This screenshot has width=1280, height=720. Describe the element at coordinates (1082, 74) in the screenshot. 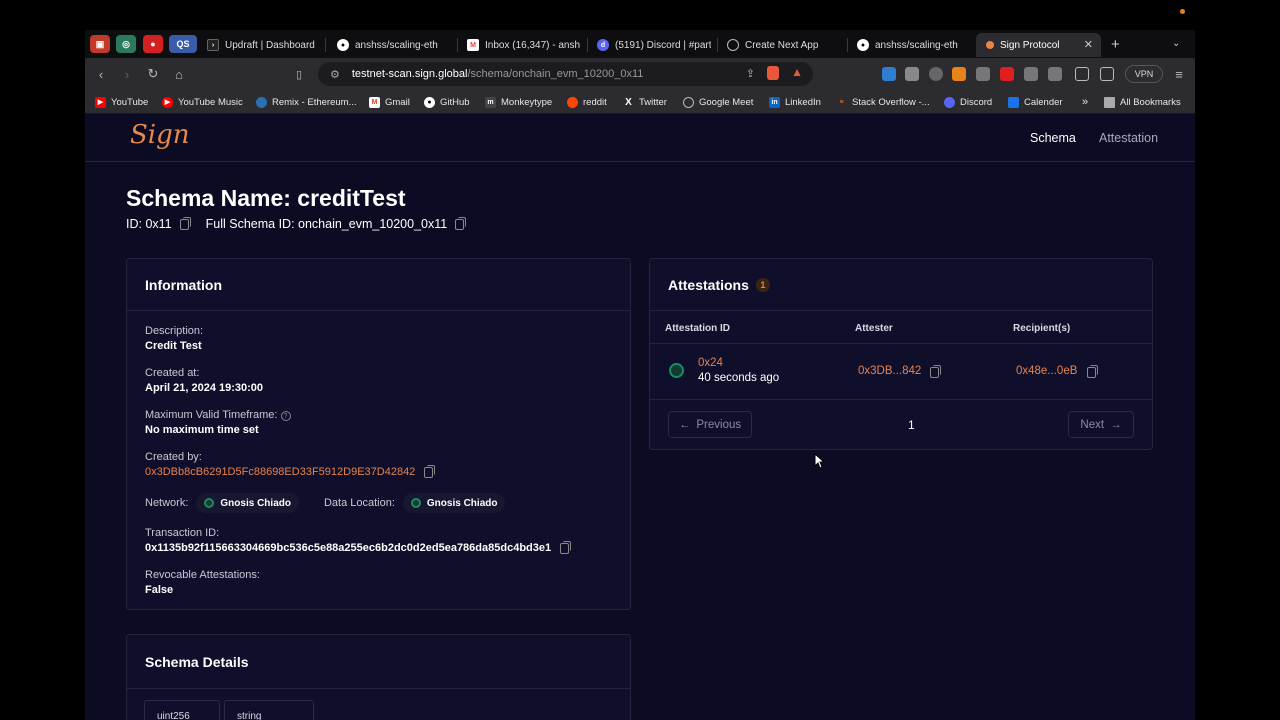

I see `sidebar-icon` at that location.